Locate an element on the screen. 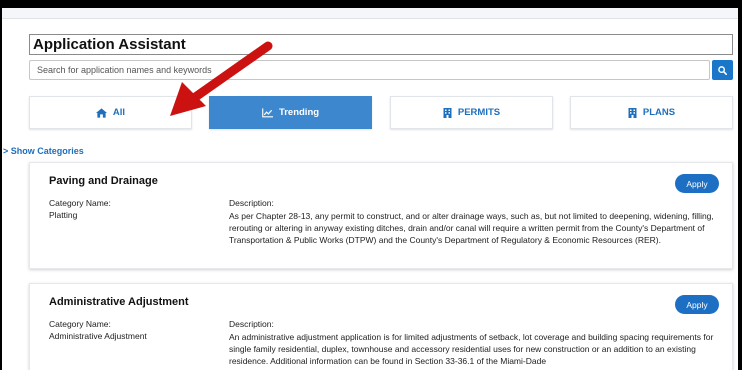  category-value: Administrative Adjustment is located at coordinates (98, 336).